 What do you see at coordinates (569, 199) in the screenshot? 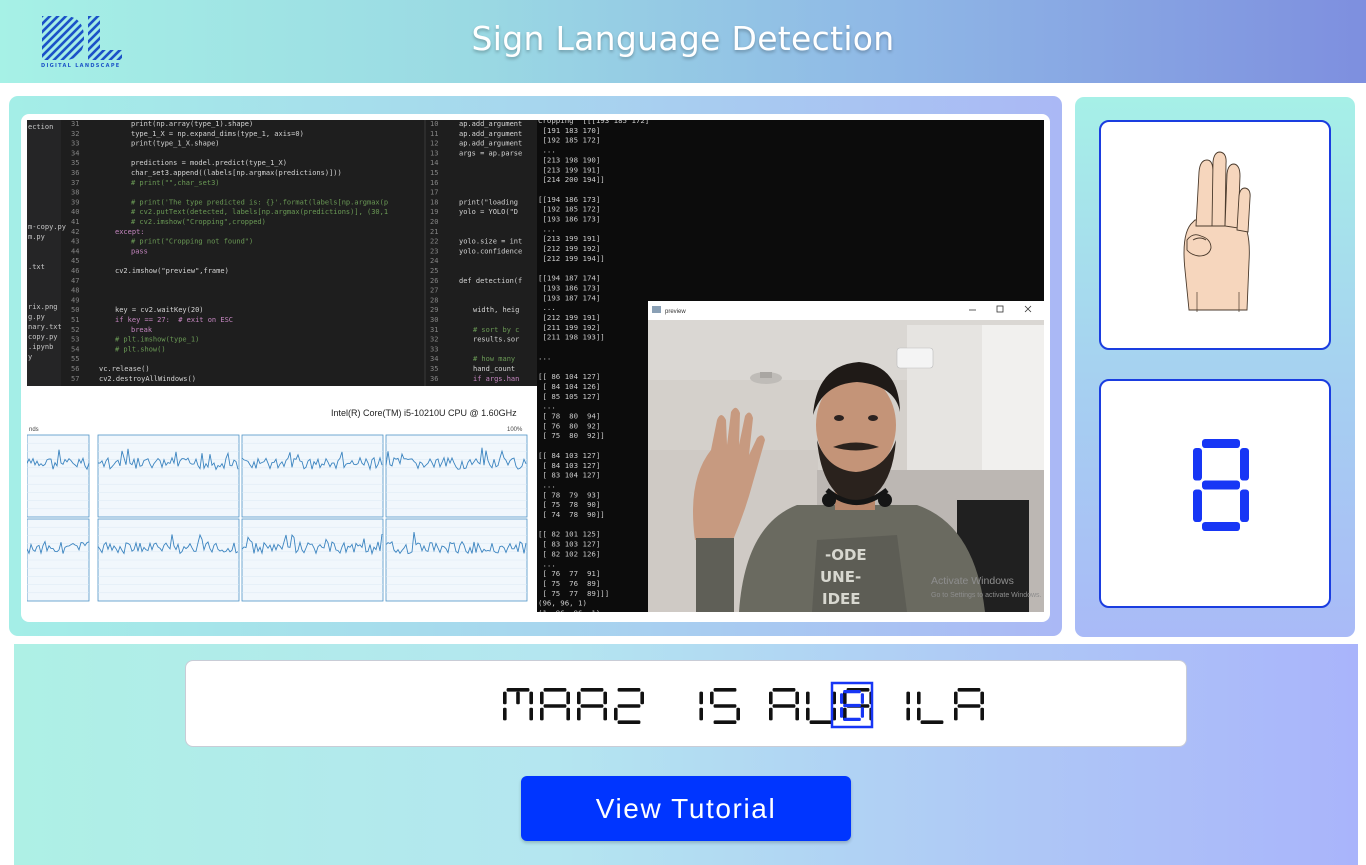
I see `console-line: [[194 186 173]` at bounding box center [569, 199].